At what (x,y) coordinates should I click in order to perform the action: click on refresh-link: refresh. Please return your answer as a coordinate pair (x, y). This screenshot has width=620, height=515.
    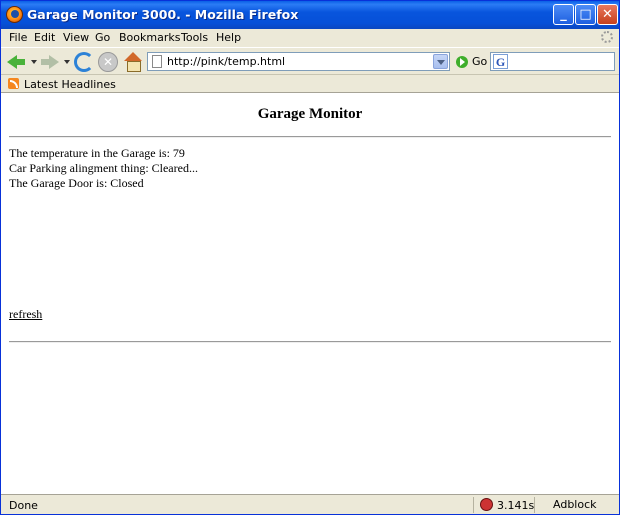
    Looking at the image, I should click on (25, 314).